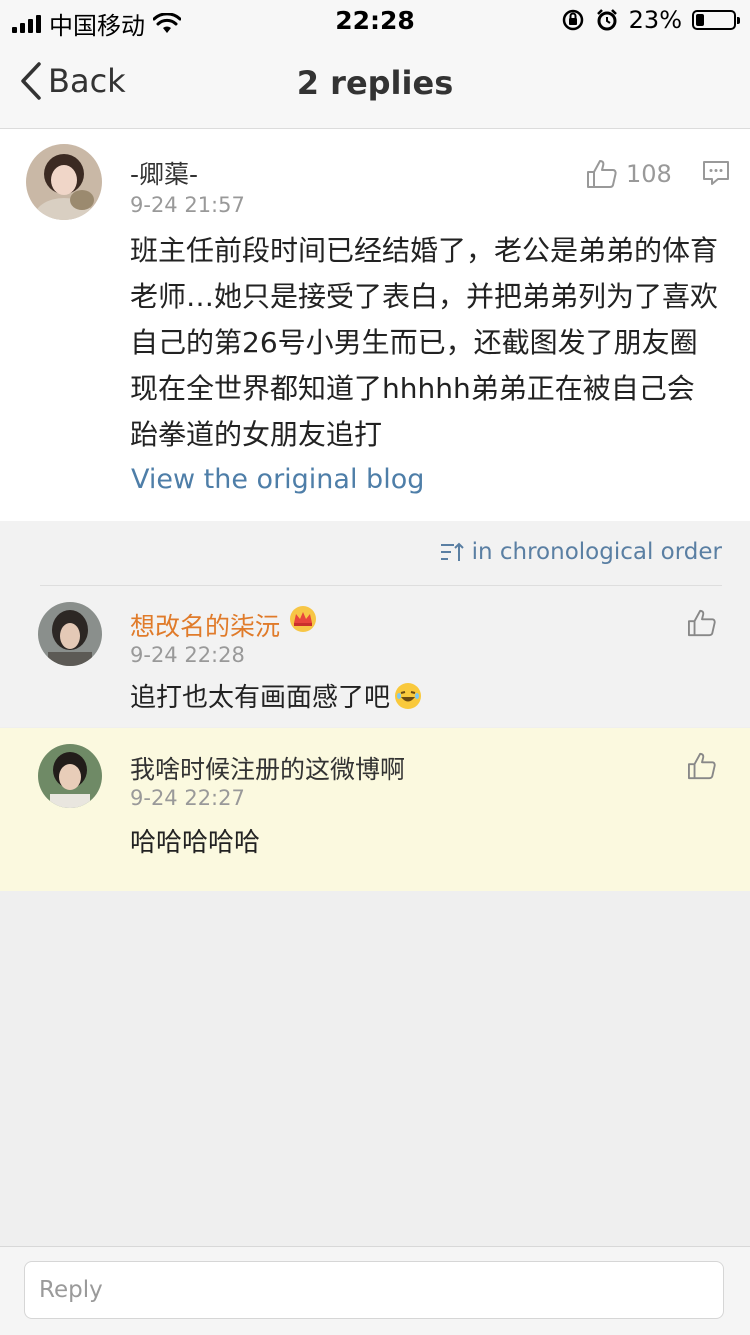 The width and height of the screenshot is (750, 1335). Describe the element at coordinates (375, 20) in the screenshot. I see `status-bar: 中国移动 22:28 23%` at that location.